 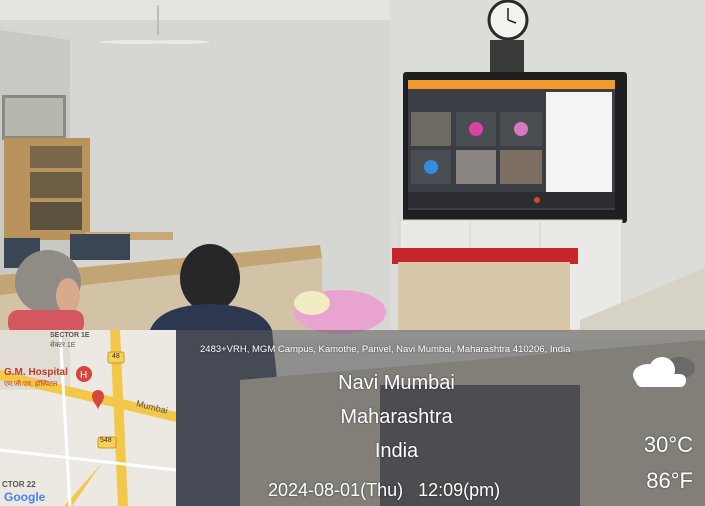 I want to click on podium, so click(x=484, y=297).